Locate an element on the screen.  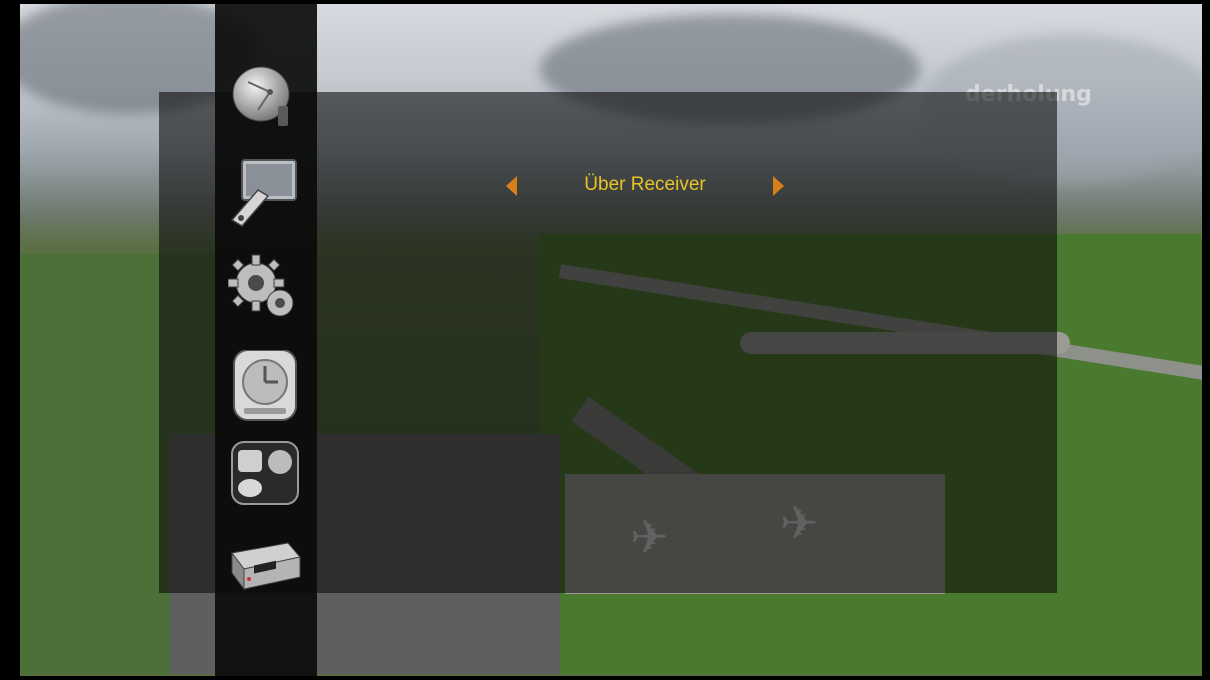
menu-header: Über Receiver is located at coordinates (645, 188).